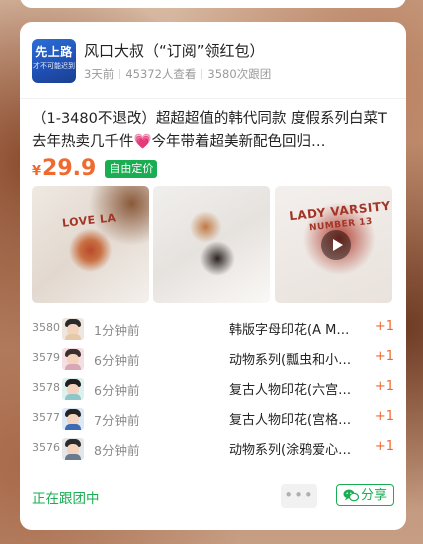  Describe the element at coordinates (117, 420) in the screenshot. I see `order-time: 7分钟前` at that location.